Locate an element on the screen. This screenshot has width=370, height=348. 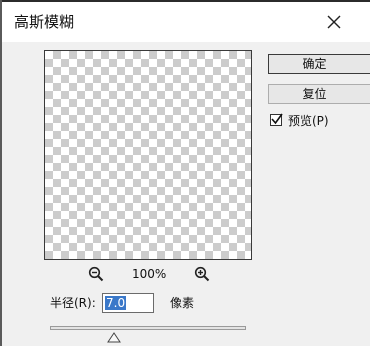
zoom-out-button is located at coordinates (96, 274).